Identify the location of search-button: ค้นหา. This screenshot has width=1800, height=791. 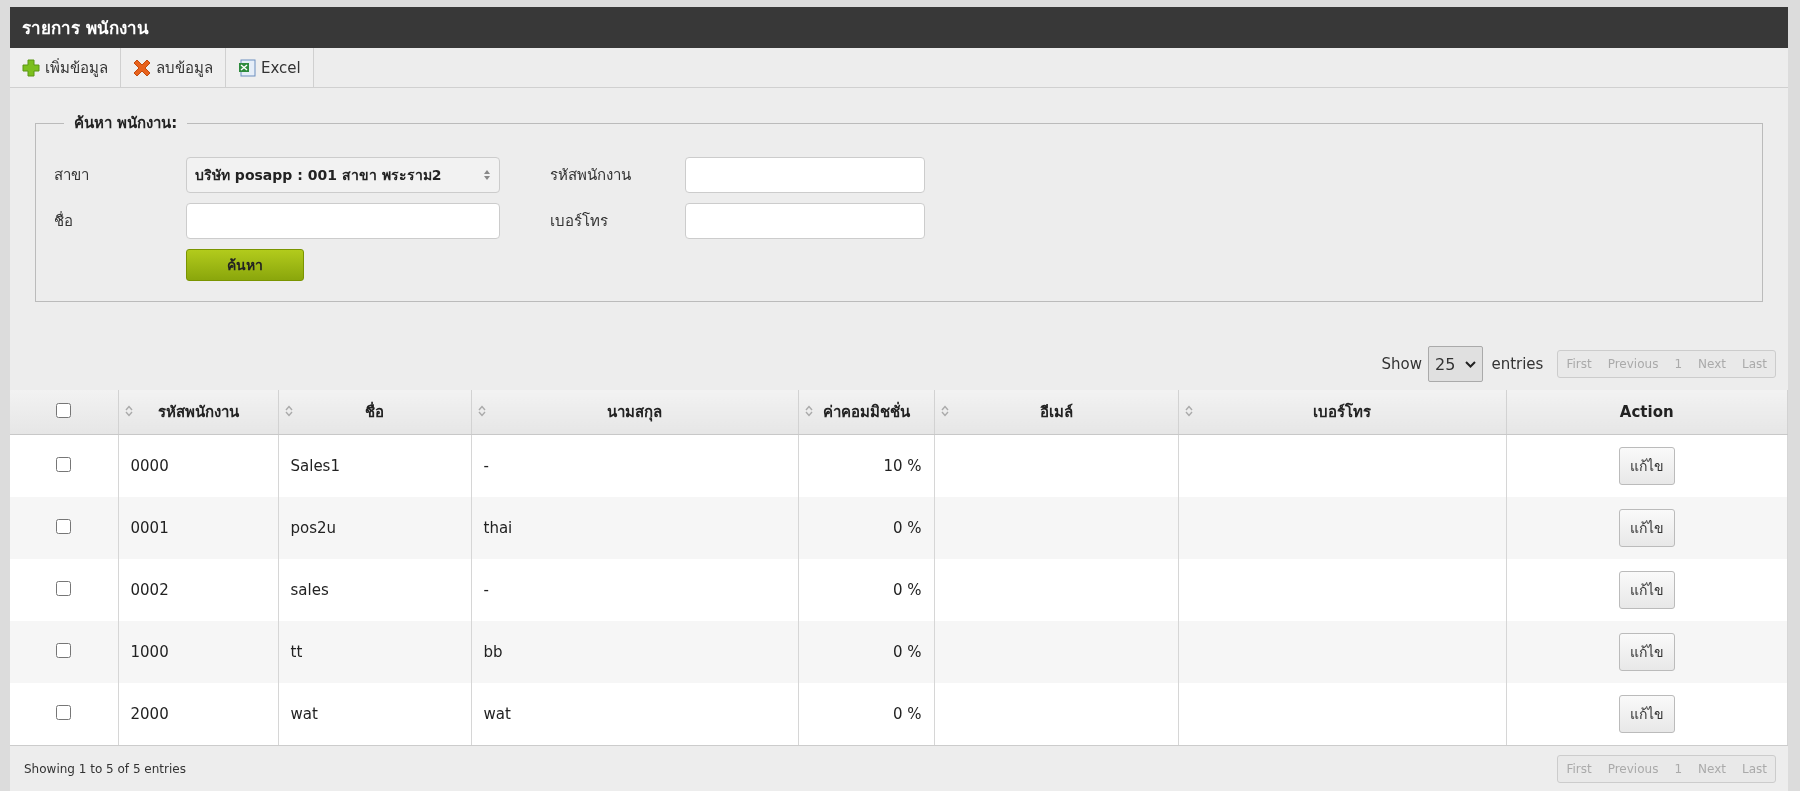
(245, 265).